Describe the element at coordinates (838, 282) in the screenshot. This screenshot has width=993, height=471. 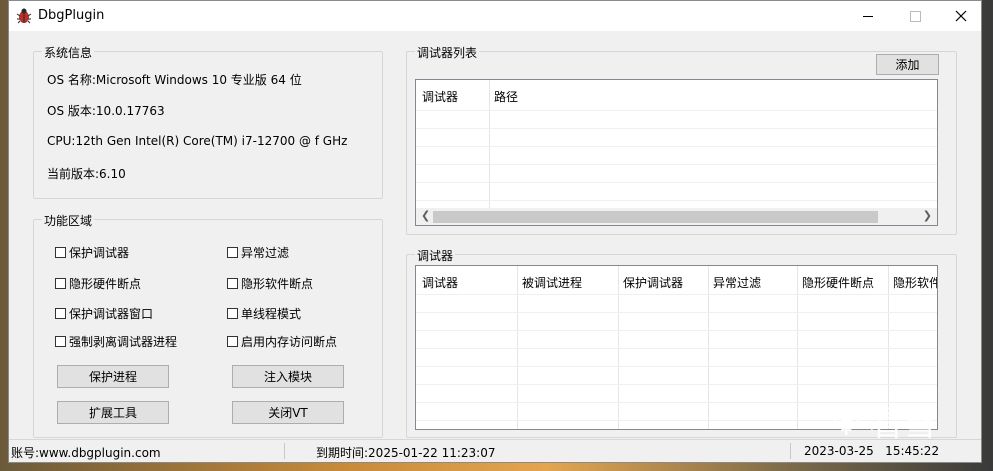
I see `column-header-hidden-hw-breakpoint: 隐形硬件断点` at that location.